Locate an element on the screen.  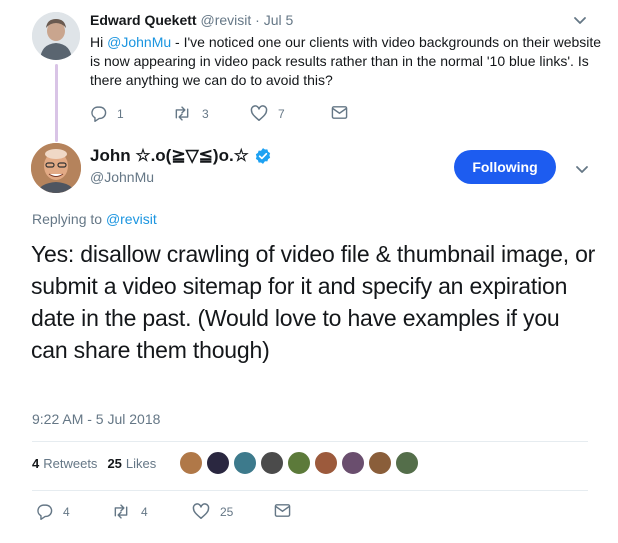
reply-button: 1 is located at coordinates (107, 113).